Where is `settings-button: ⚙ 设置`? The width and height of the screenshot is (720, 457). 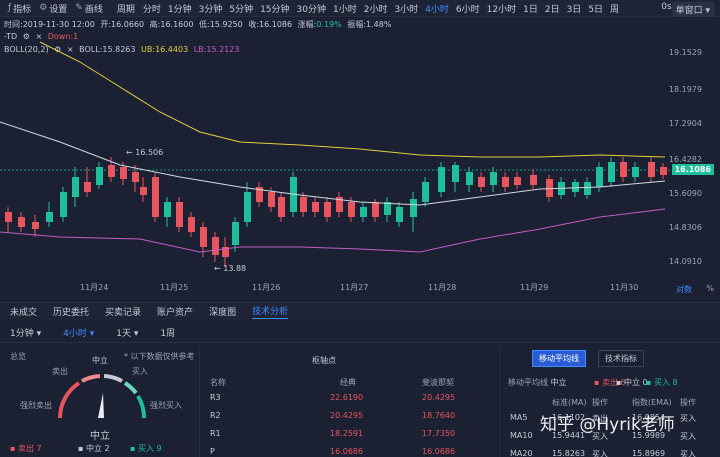
settings-button: ⚙ 设置 is located at coordinates (53, 8).